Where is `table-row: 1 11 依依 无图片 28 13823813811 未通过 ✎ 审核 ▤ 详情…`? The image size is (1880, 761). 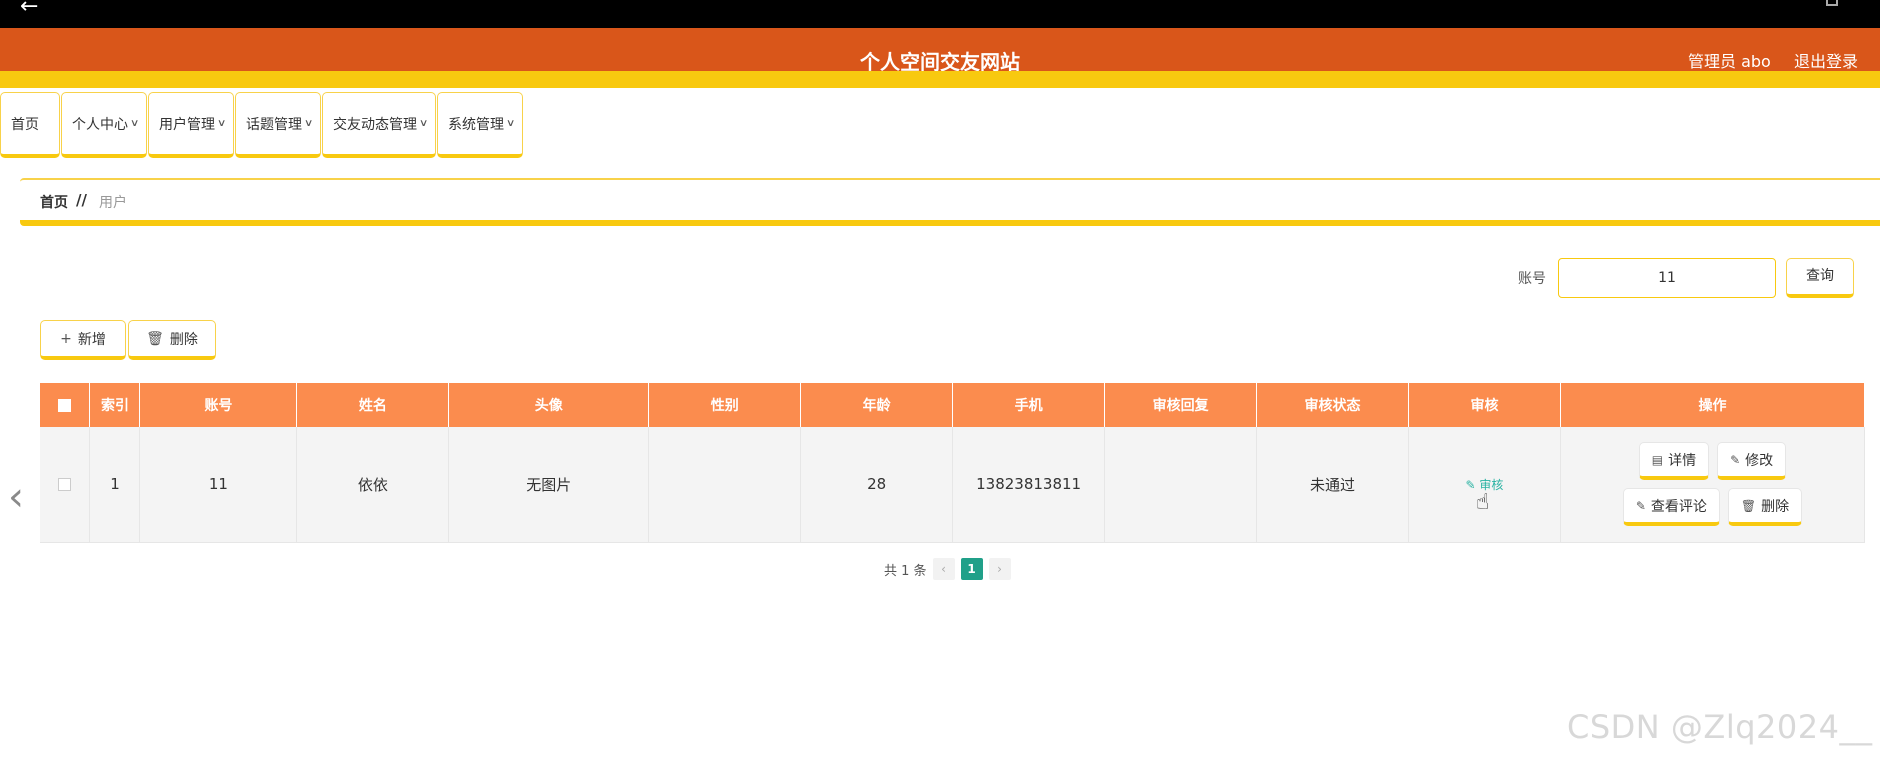
table-row: 1 11 依依 无图片 28 13823813811 未通过 ✎ 审核 ▤ 详情… is located at coordinates (953, 485).